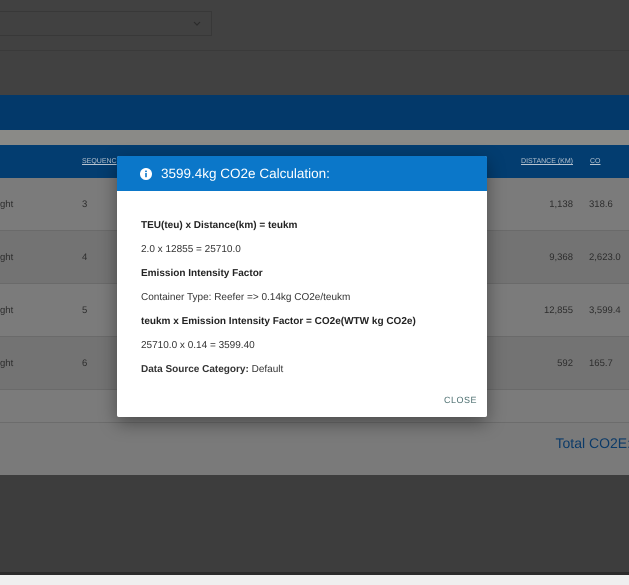 The height and width of the screenshot is (585, 629). Describe the element at coordinates (560, 257) in the screenshot. I see `table-cell-text: 9,368` at that location.